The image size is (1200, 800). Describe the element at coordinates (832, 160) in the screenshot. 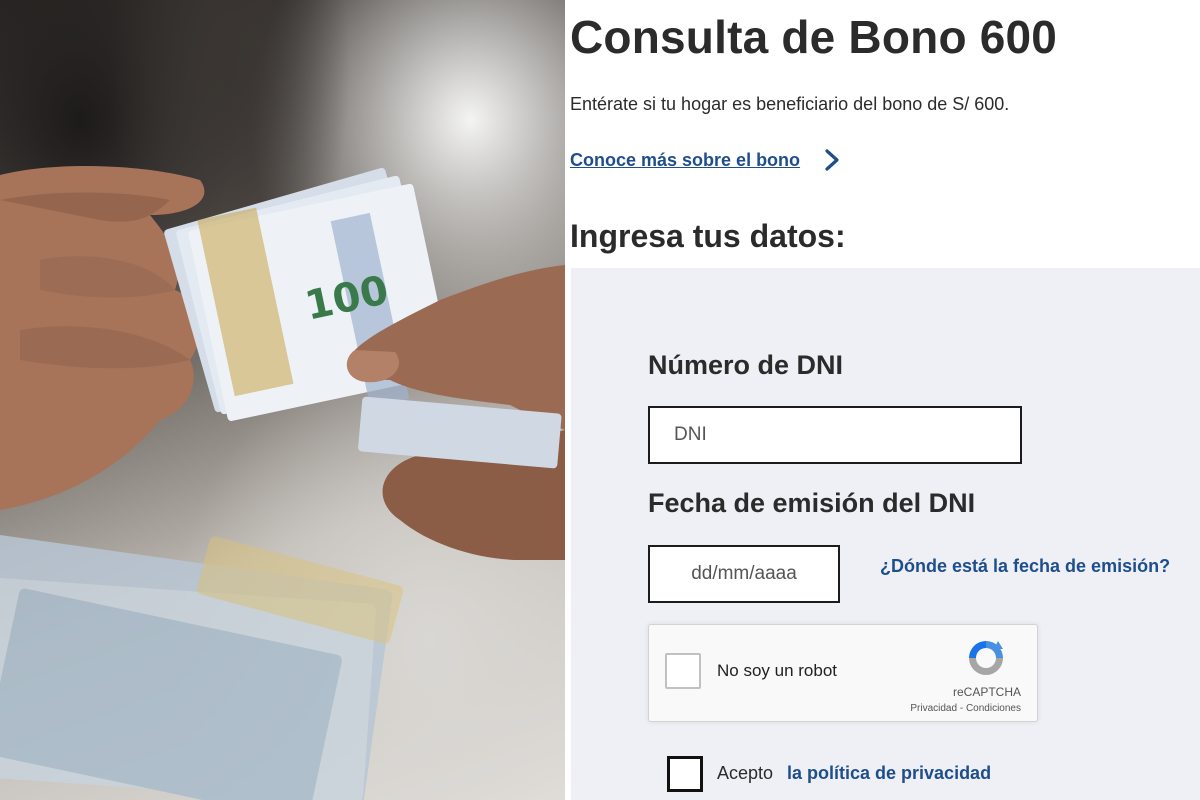

I see `chevron-right-icon` at that location.